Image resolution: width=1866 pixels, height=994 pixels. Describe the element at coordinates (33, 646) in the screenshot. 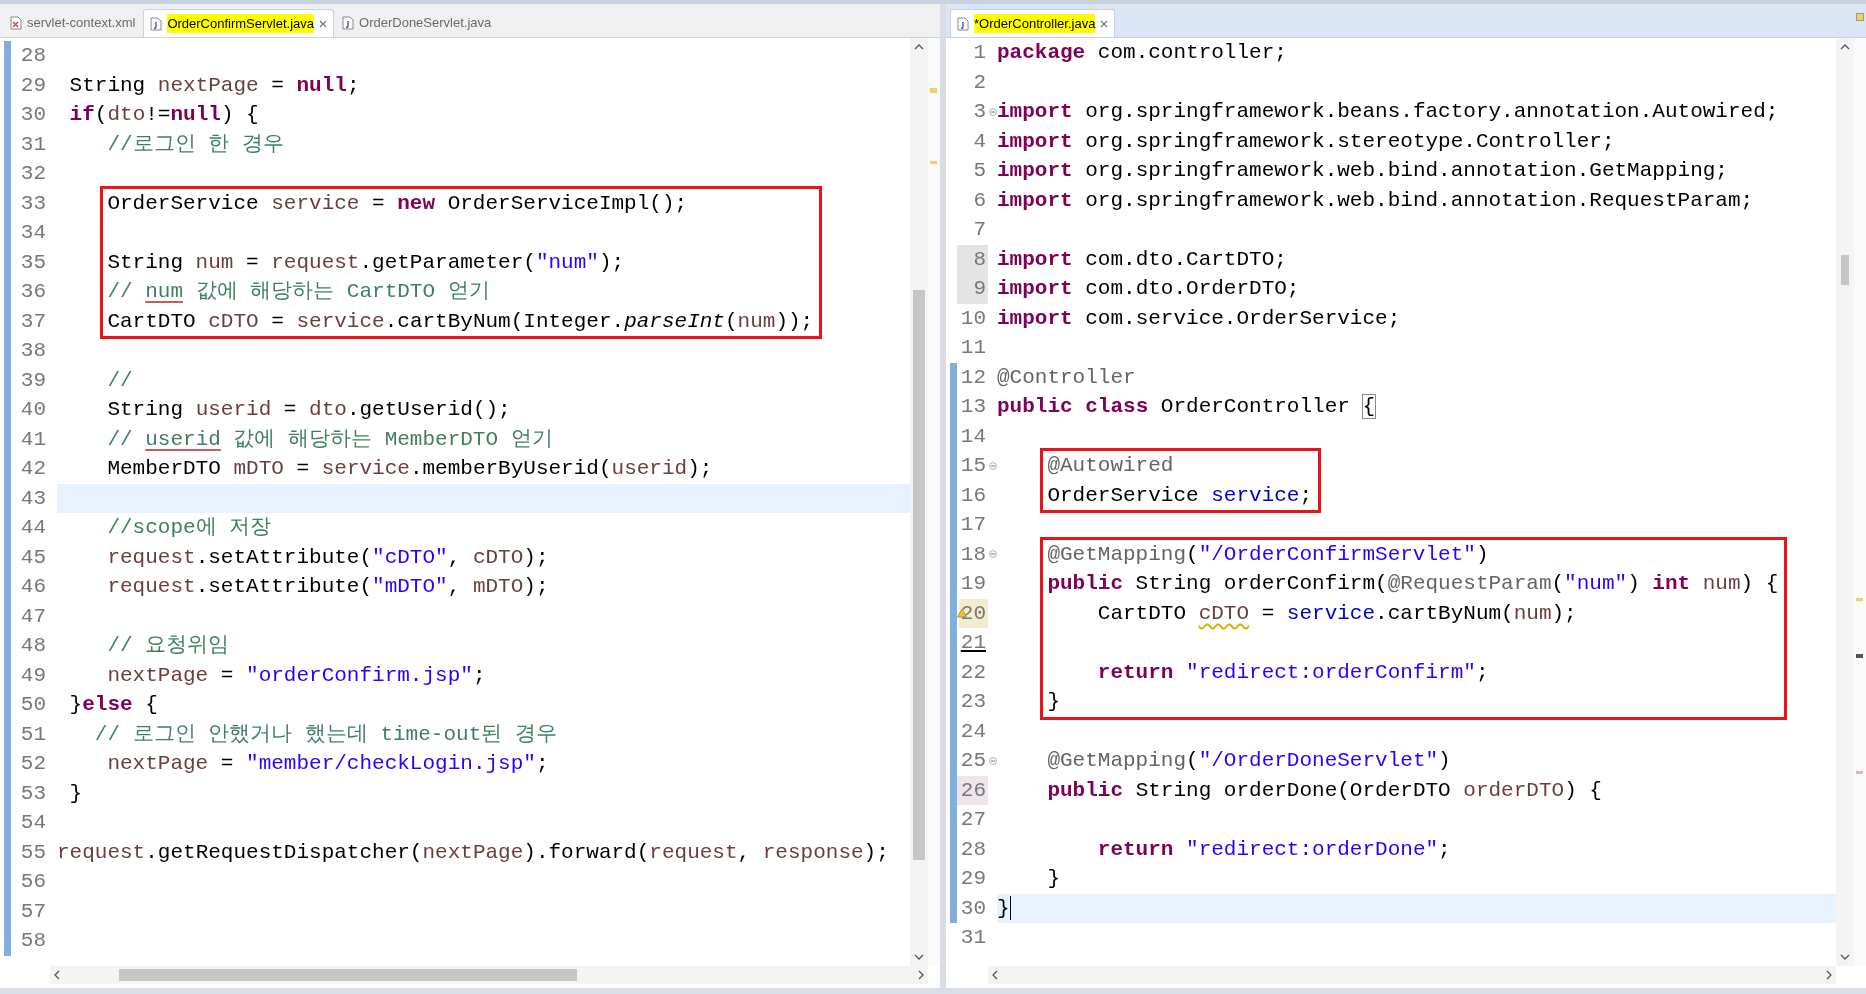

I see `line-number: 48` at that location.